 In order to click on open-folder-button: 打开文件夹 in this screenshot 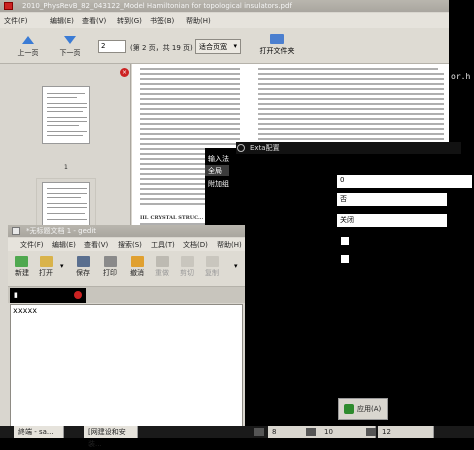, I will do `click(277, 45)`.